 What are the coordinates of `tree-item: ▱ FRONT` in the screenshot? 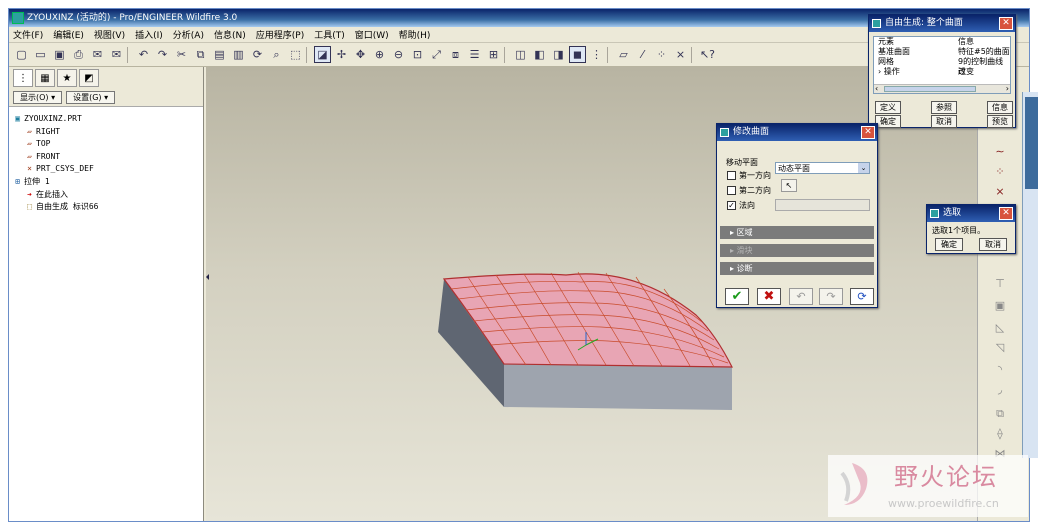 It's located at (106, 157).